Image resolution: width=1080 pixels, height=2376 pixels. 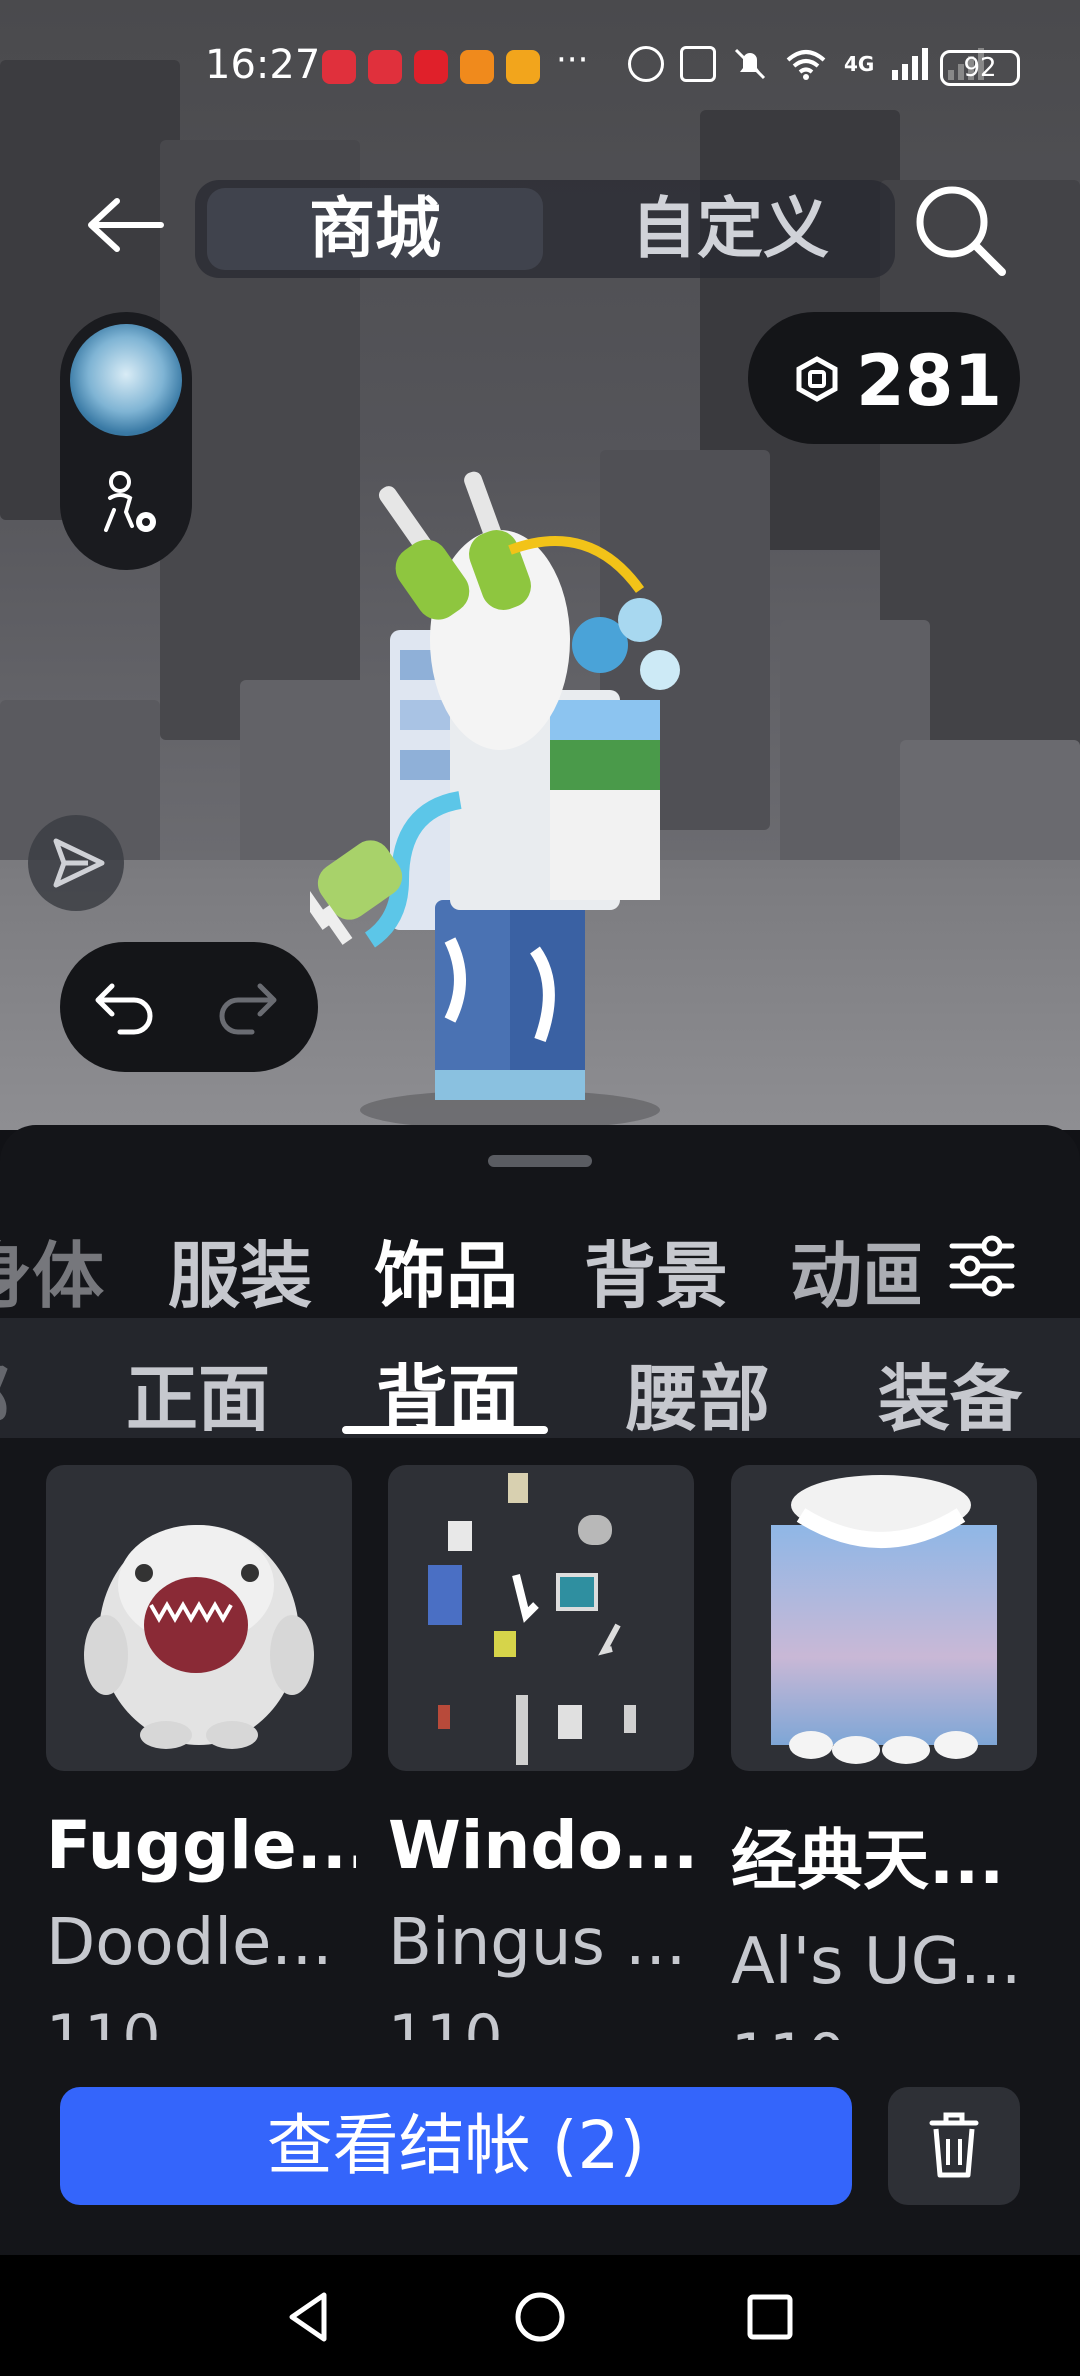 I want to click on undo-redo-controls, so click(x=189, y=1007).